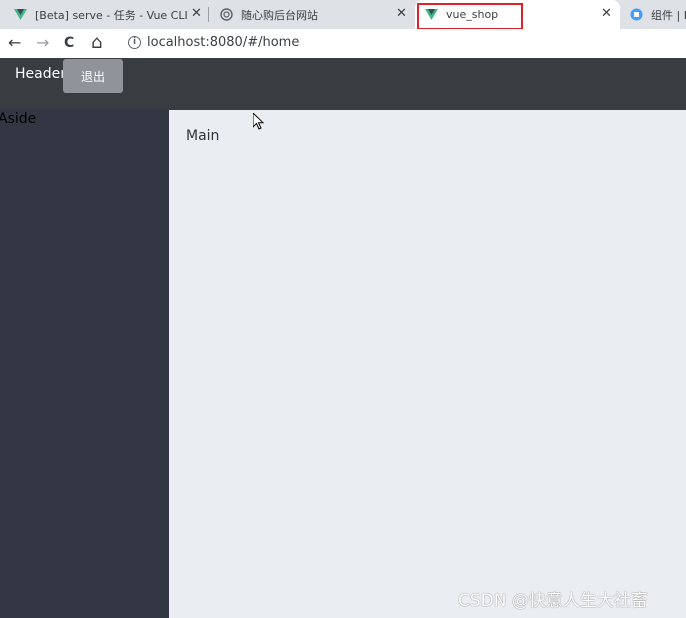  Describe the element at coordinates (343, 43) in the screenshot. I see `browser-toolbar: ← → C ⌂ i localhost:8080/#/home` at that location.